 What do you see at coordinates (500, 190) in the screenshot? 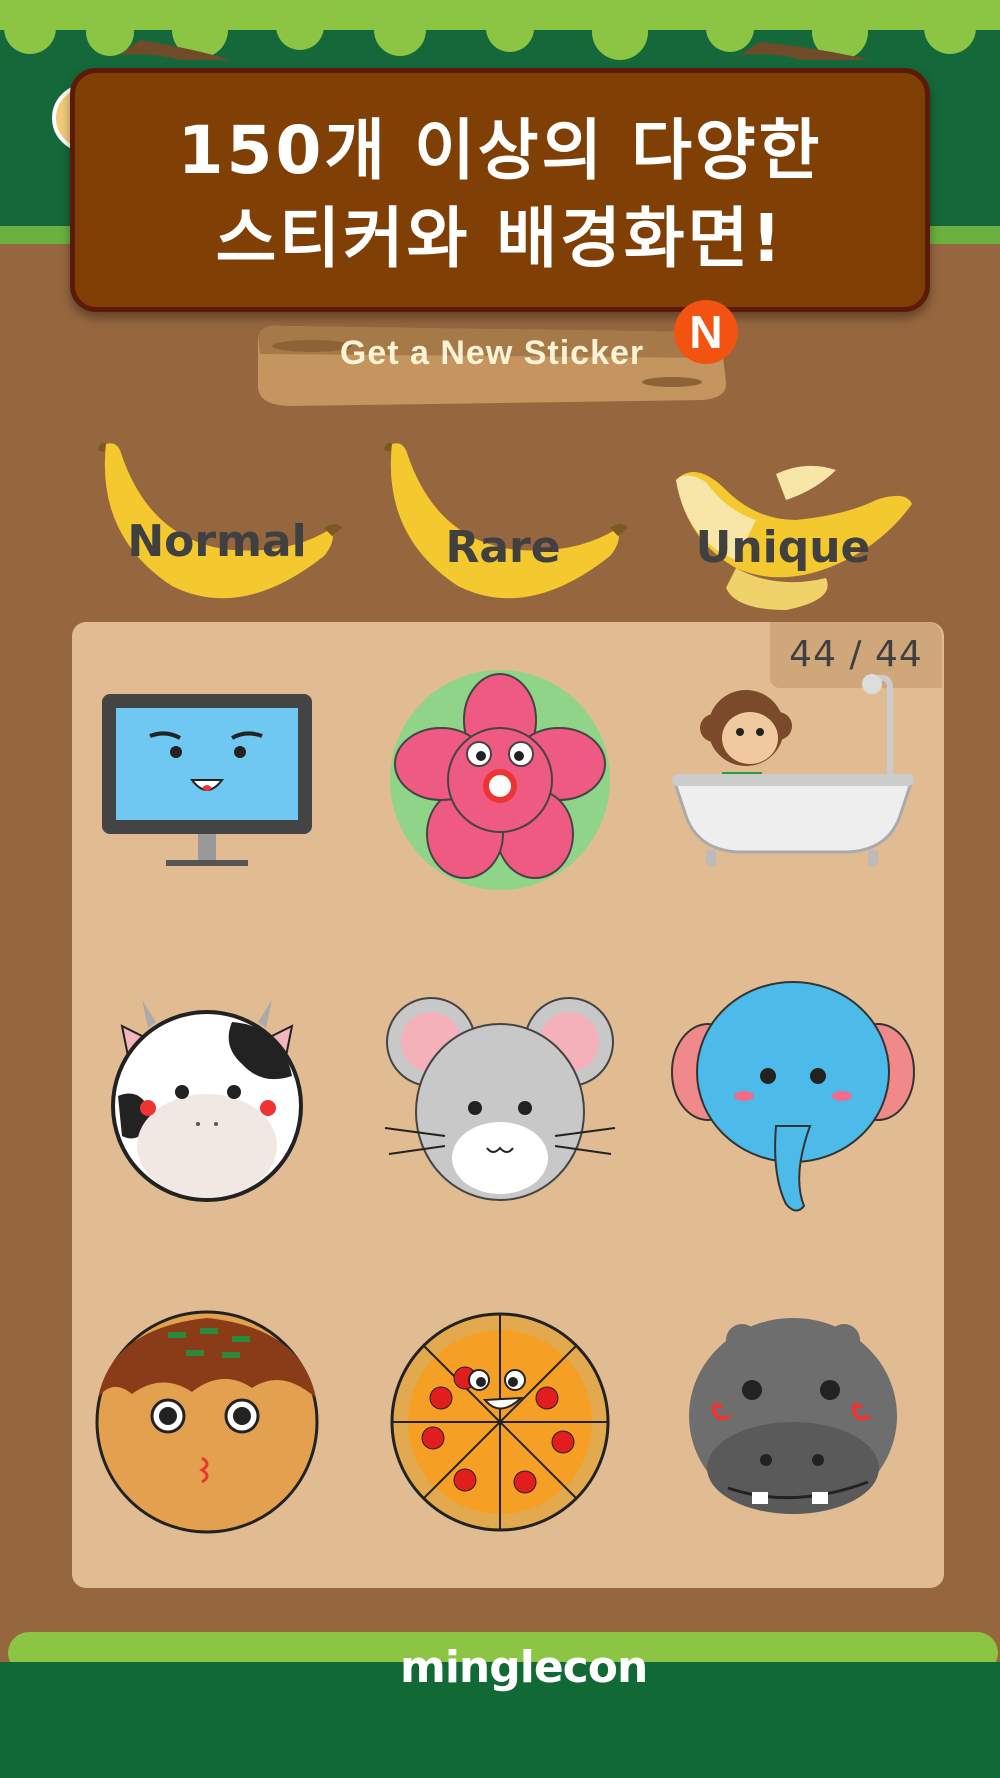
I see `promo-banner: 150개 이상의 다양한 스티커와 배경화면!` at bounding box center [500, 190].